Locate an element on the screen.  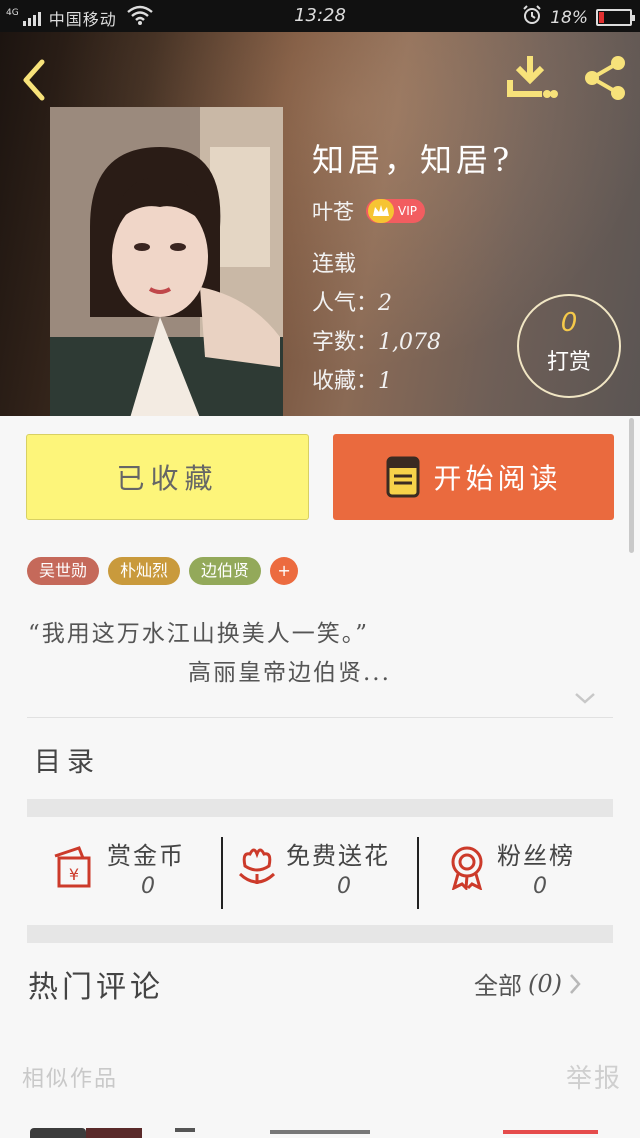
back-chevron-icon is located at coordinates (34, 80).